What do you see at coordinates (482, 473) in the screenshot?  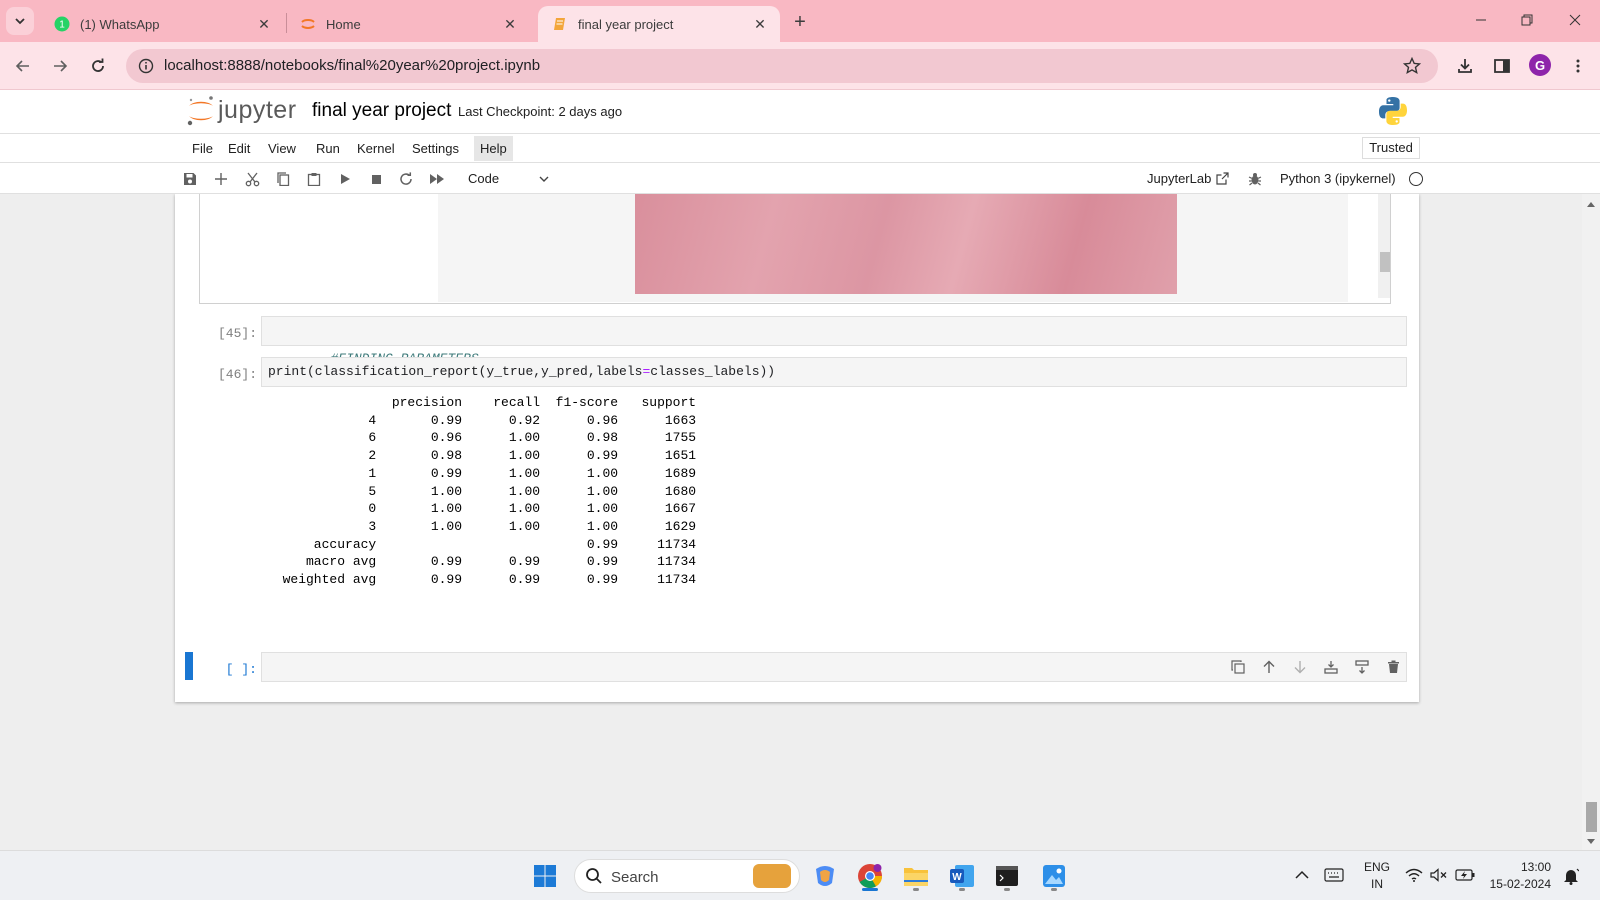 I see `report-row: 1 0.99 1.00 1.00 1689` at bounding box center [482, 473].